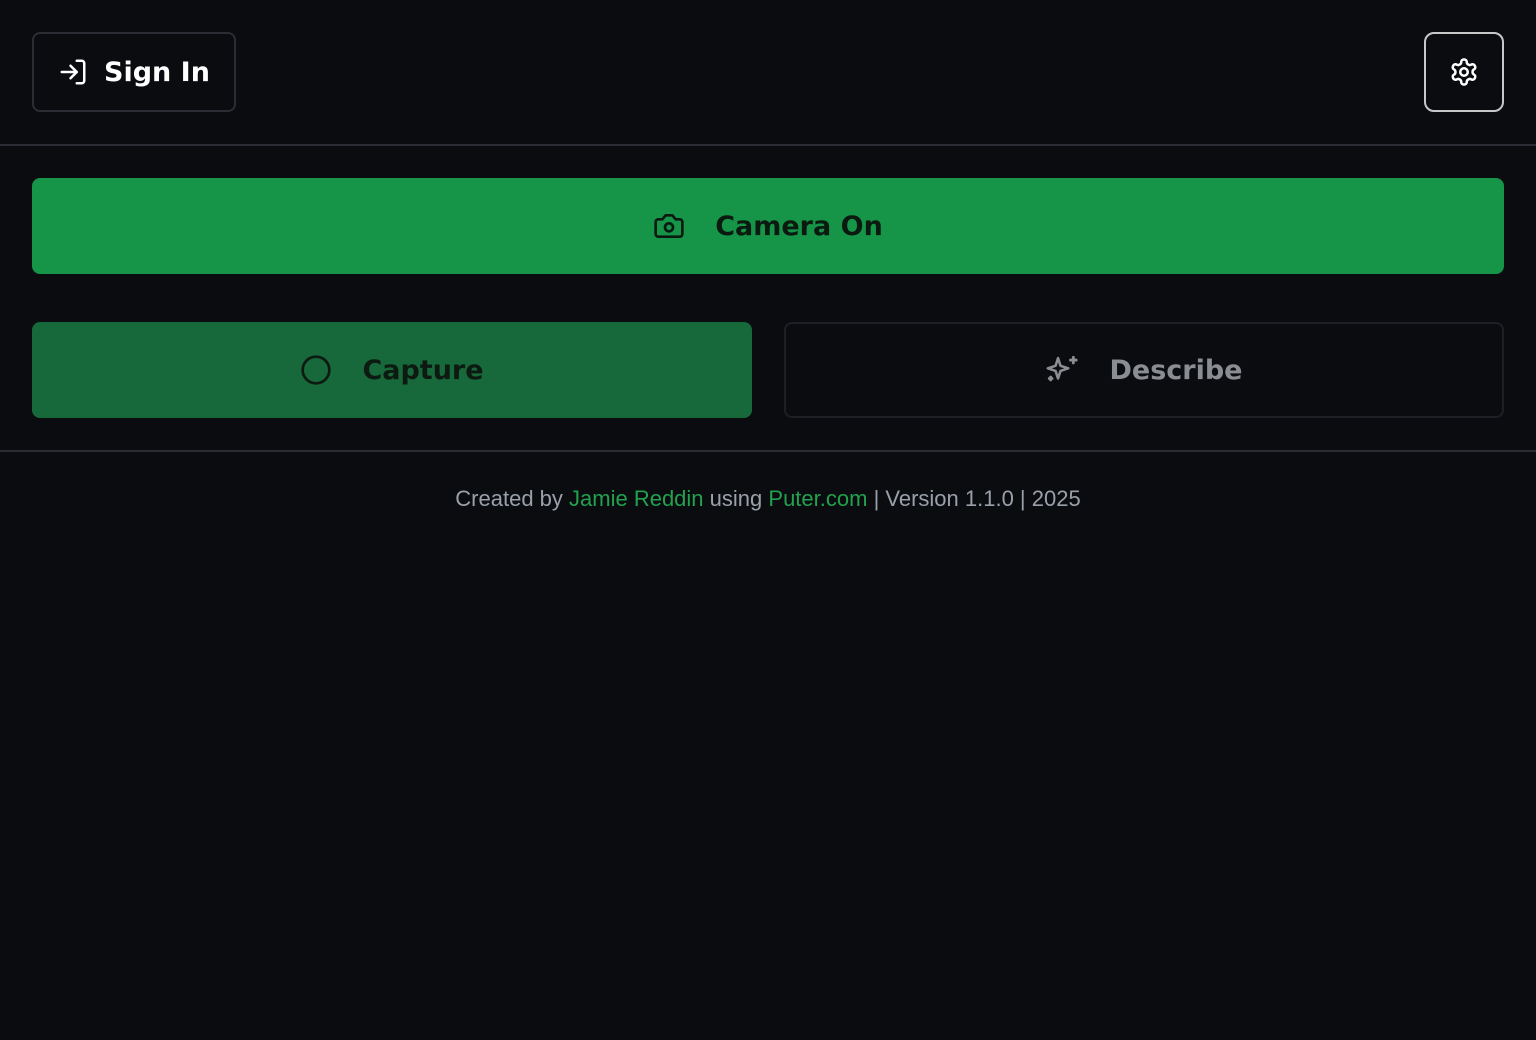  What do you see at coordinates (768, 451) in the screenshot?
I see `section-divider` at bounding box center [768, 451].